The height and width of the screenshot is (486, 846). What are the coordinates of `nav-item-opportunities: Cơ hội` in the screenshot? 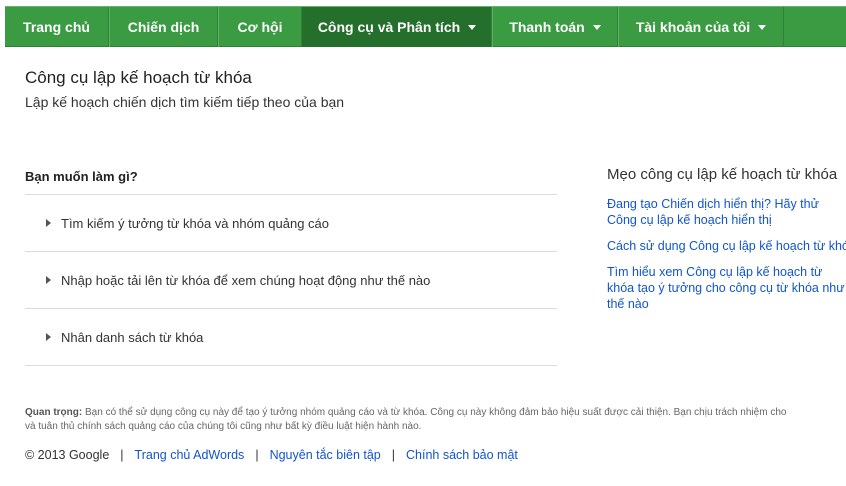 It's located at (260, 27).